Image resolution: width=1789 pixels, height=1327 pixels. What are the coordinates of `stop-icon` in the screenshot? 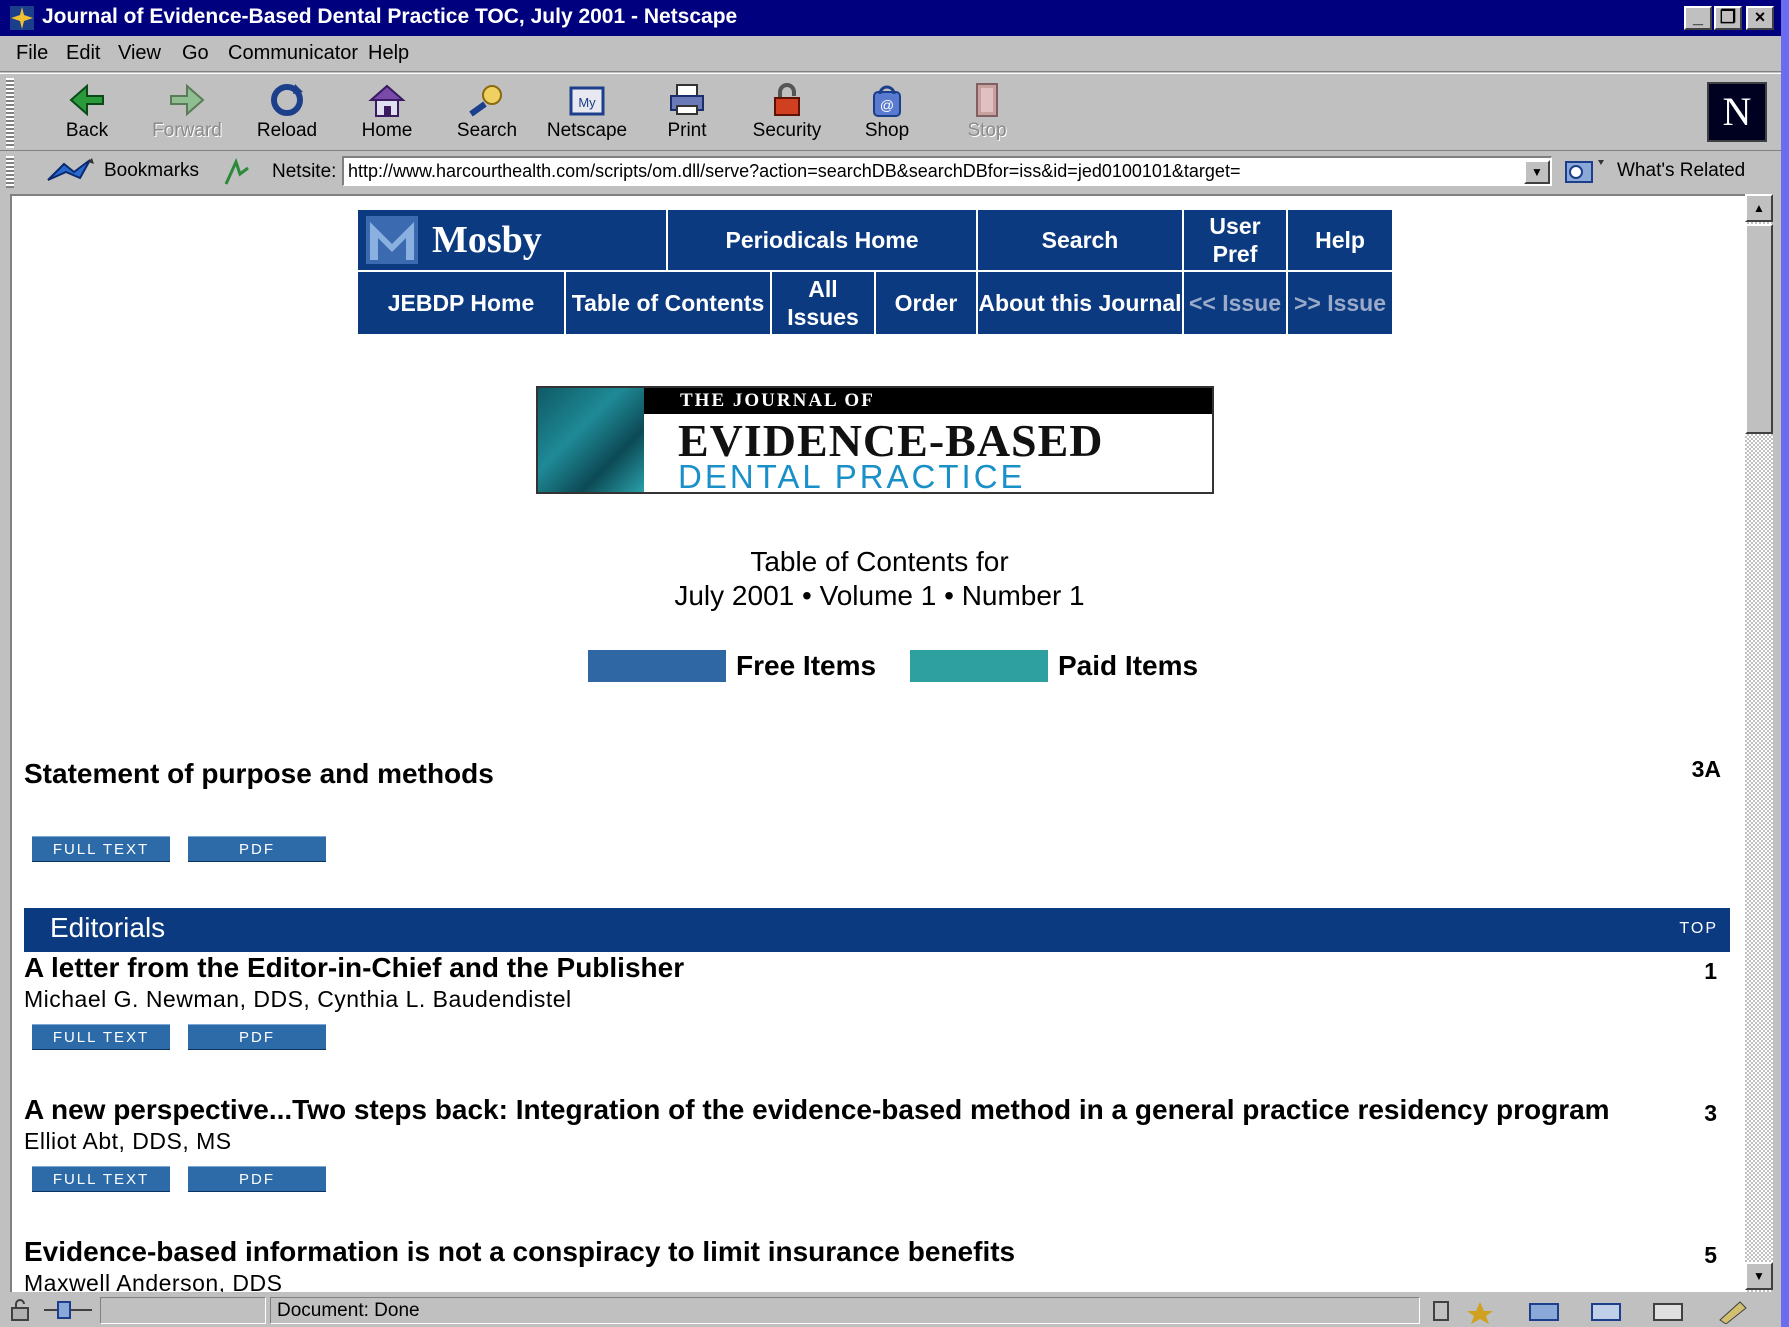 It's located at (987, 100).